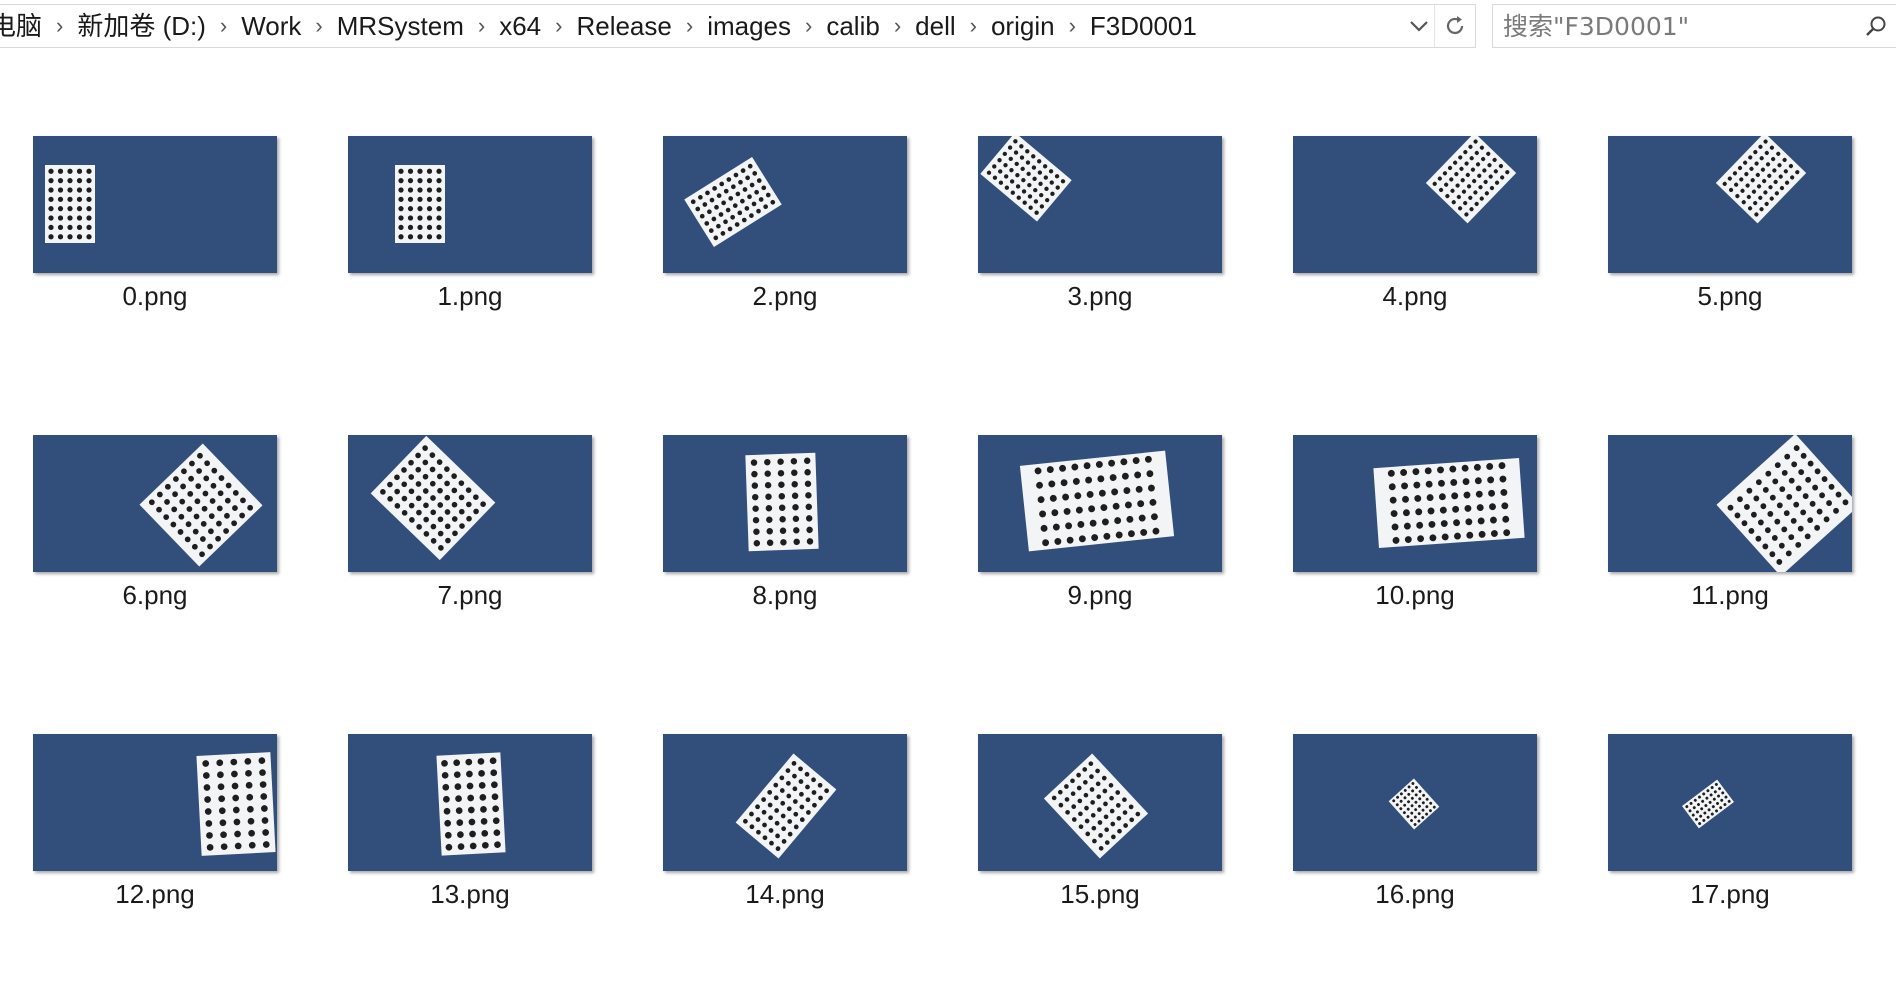 The image size is (1896, 1006). What do you see at coordinates (155, 595) in the screenshot?
I see `file-name-label: 6.png` at bounding box center [155, 595].